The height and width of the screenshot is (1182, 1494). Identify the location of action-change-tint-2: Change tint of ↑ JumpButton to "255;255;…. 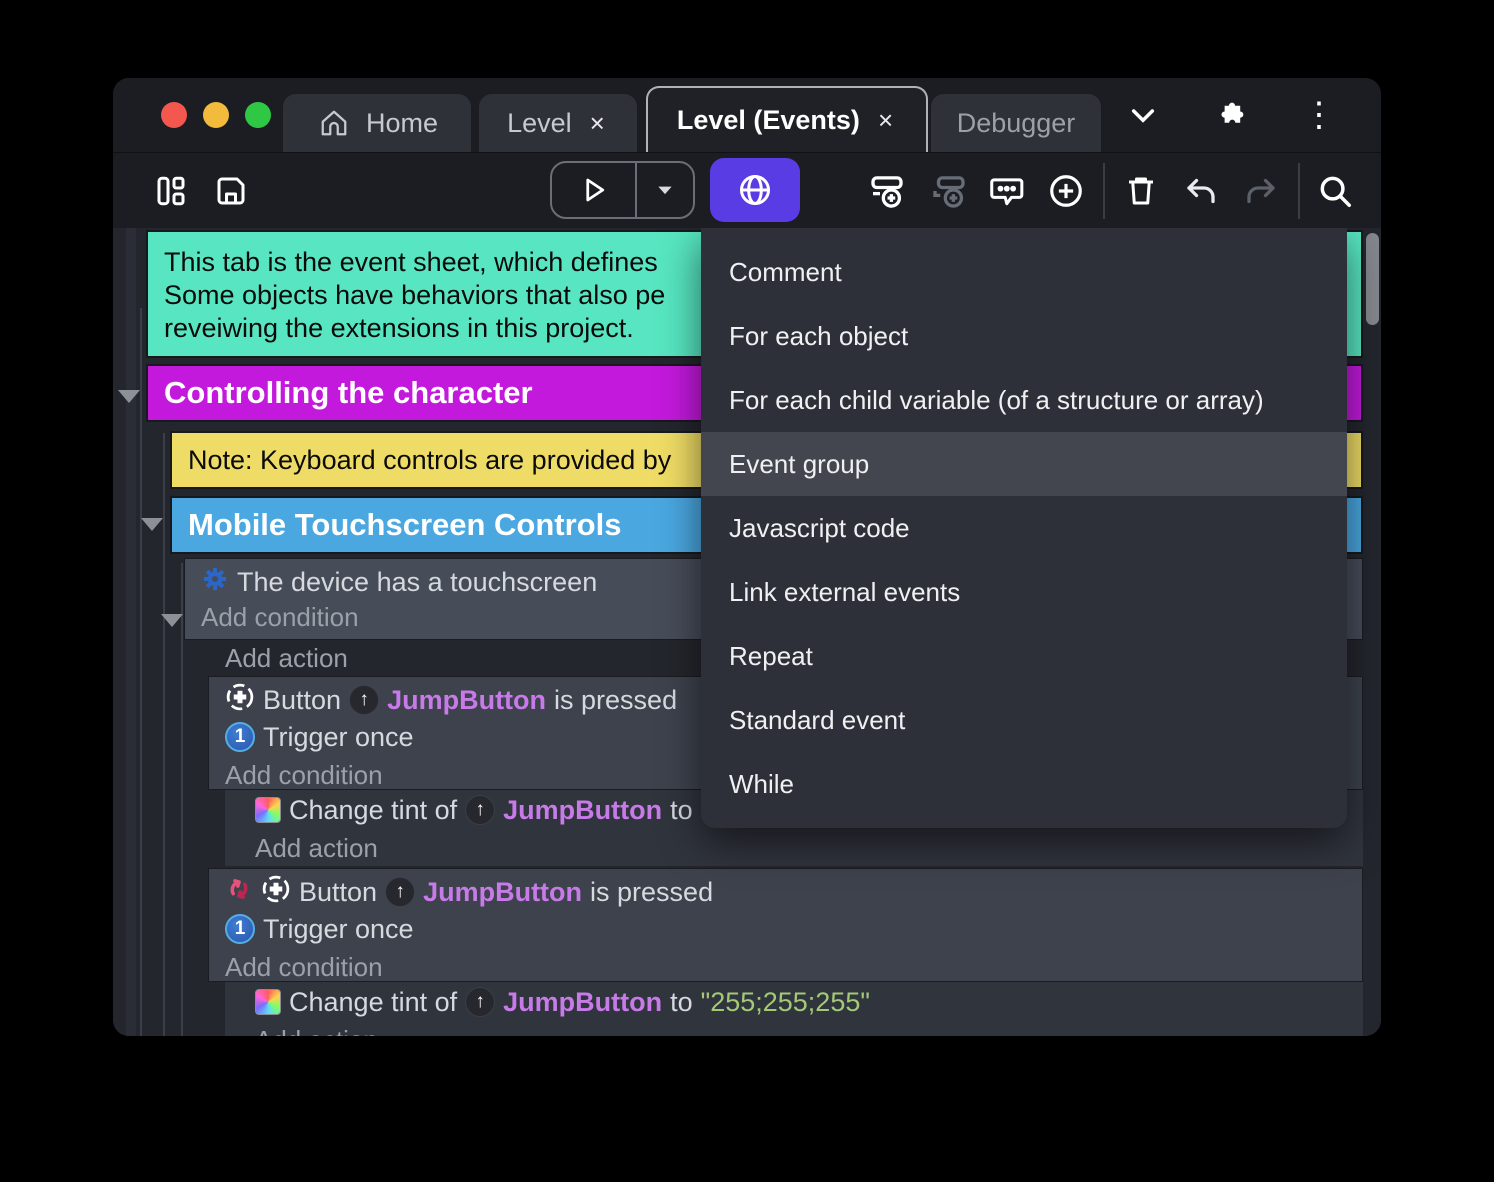
(794, 1002).